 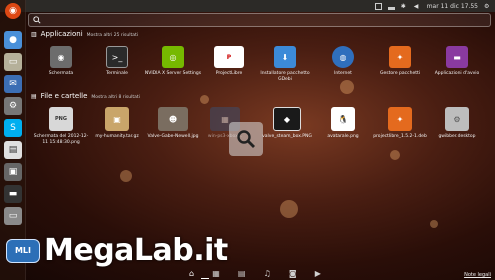 I want to click on png-badge: PNG, so click(x=61, y=119).